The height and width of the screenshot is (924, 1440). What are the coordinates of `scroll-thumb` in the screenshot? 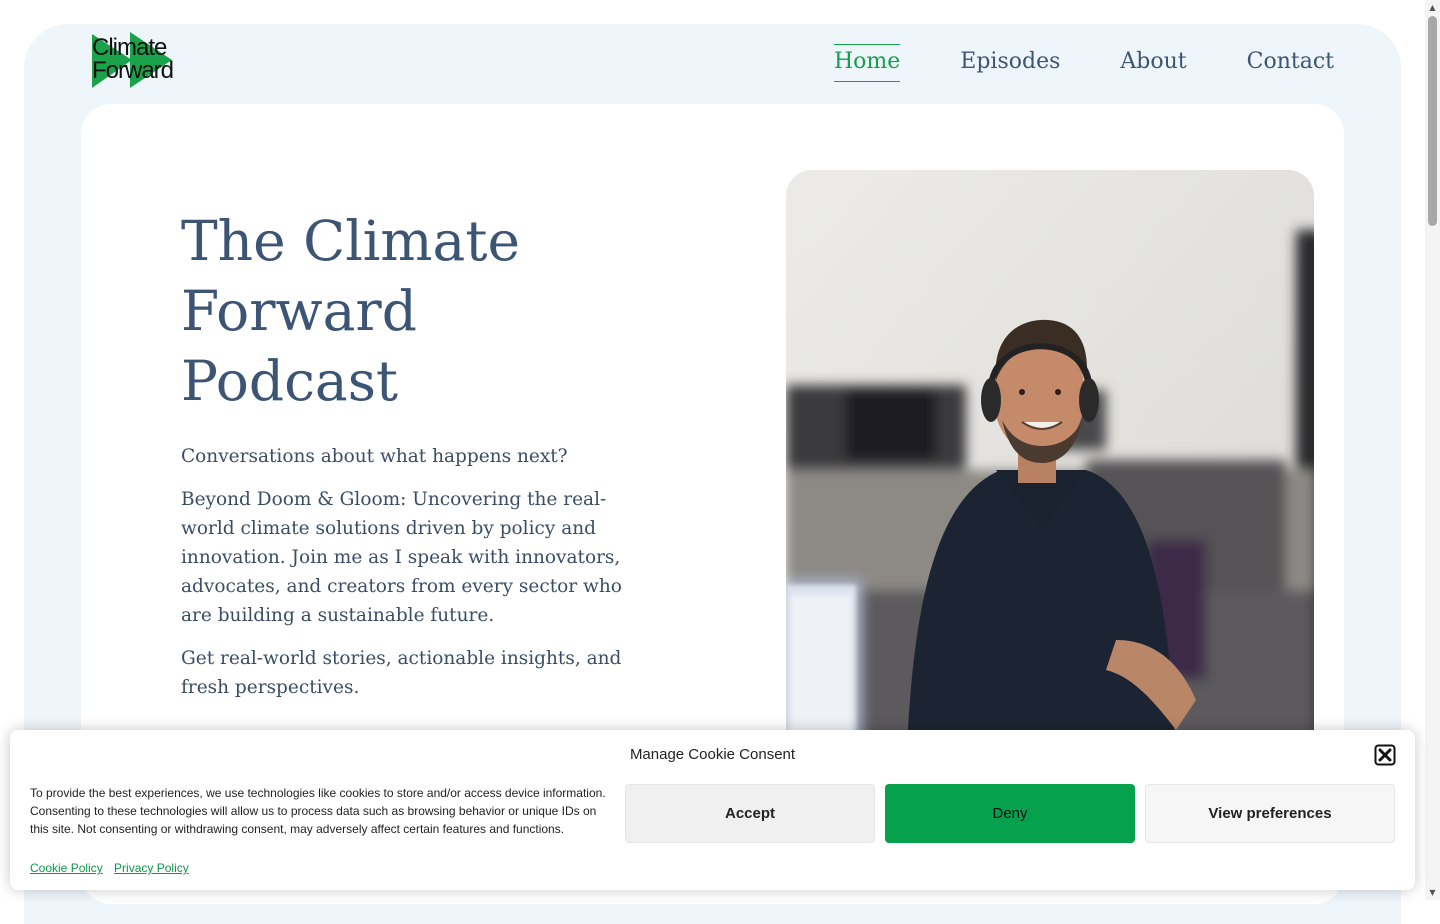 It's located at (1432, 121).